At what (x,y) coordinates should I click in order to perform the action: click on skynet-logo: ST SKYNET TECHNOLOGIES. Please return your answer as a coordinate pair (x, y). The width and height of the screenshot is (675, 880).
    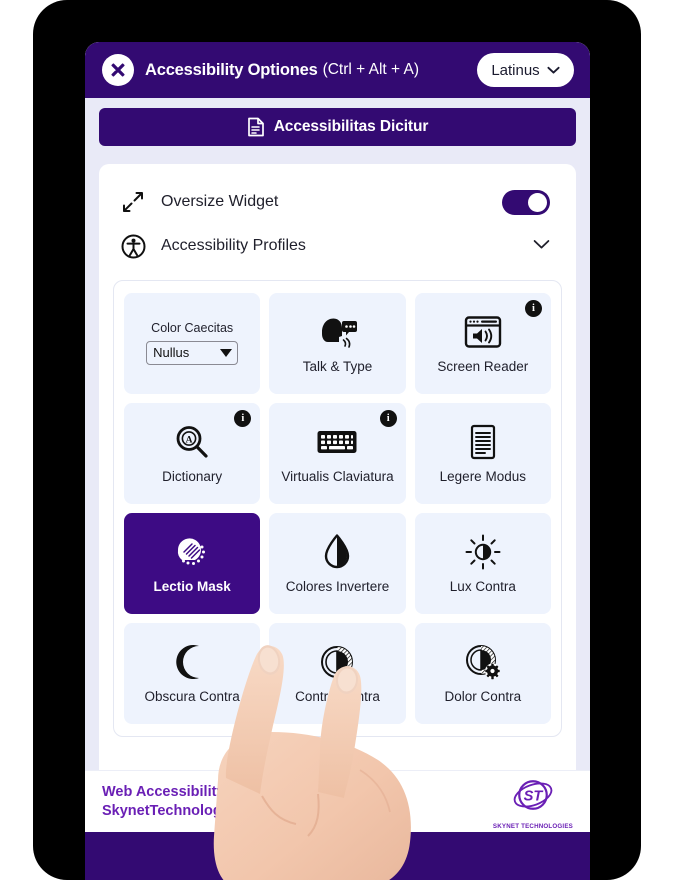
    Looking at the image, I should click on (533, 801).